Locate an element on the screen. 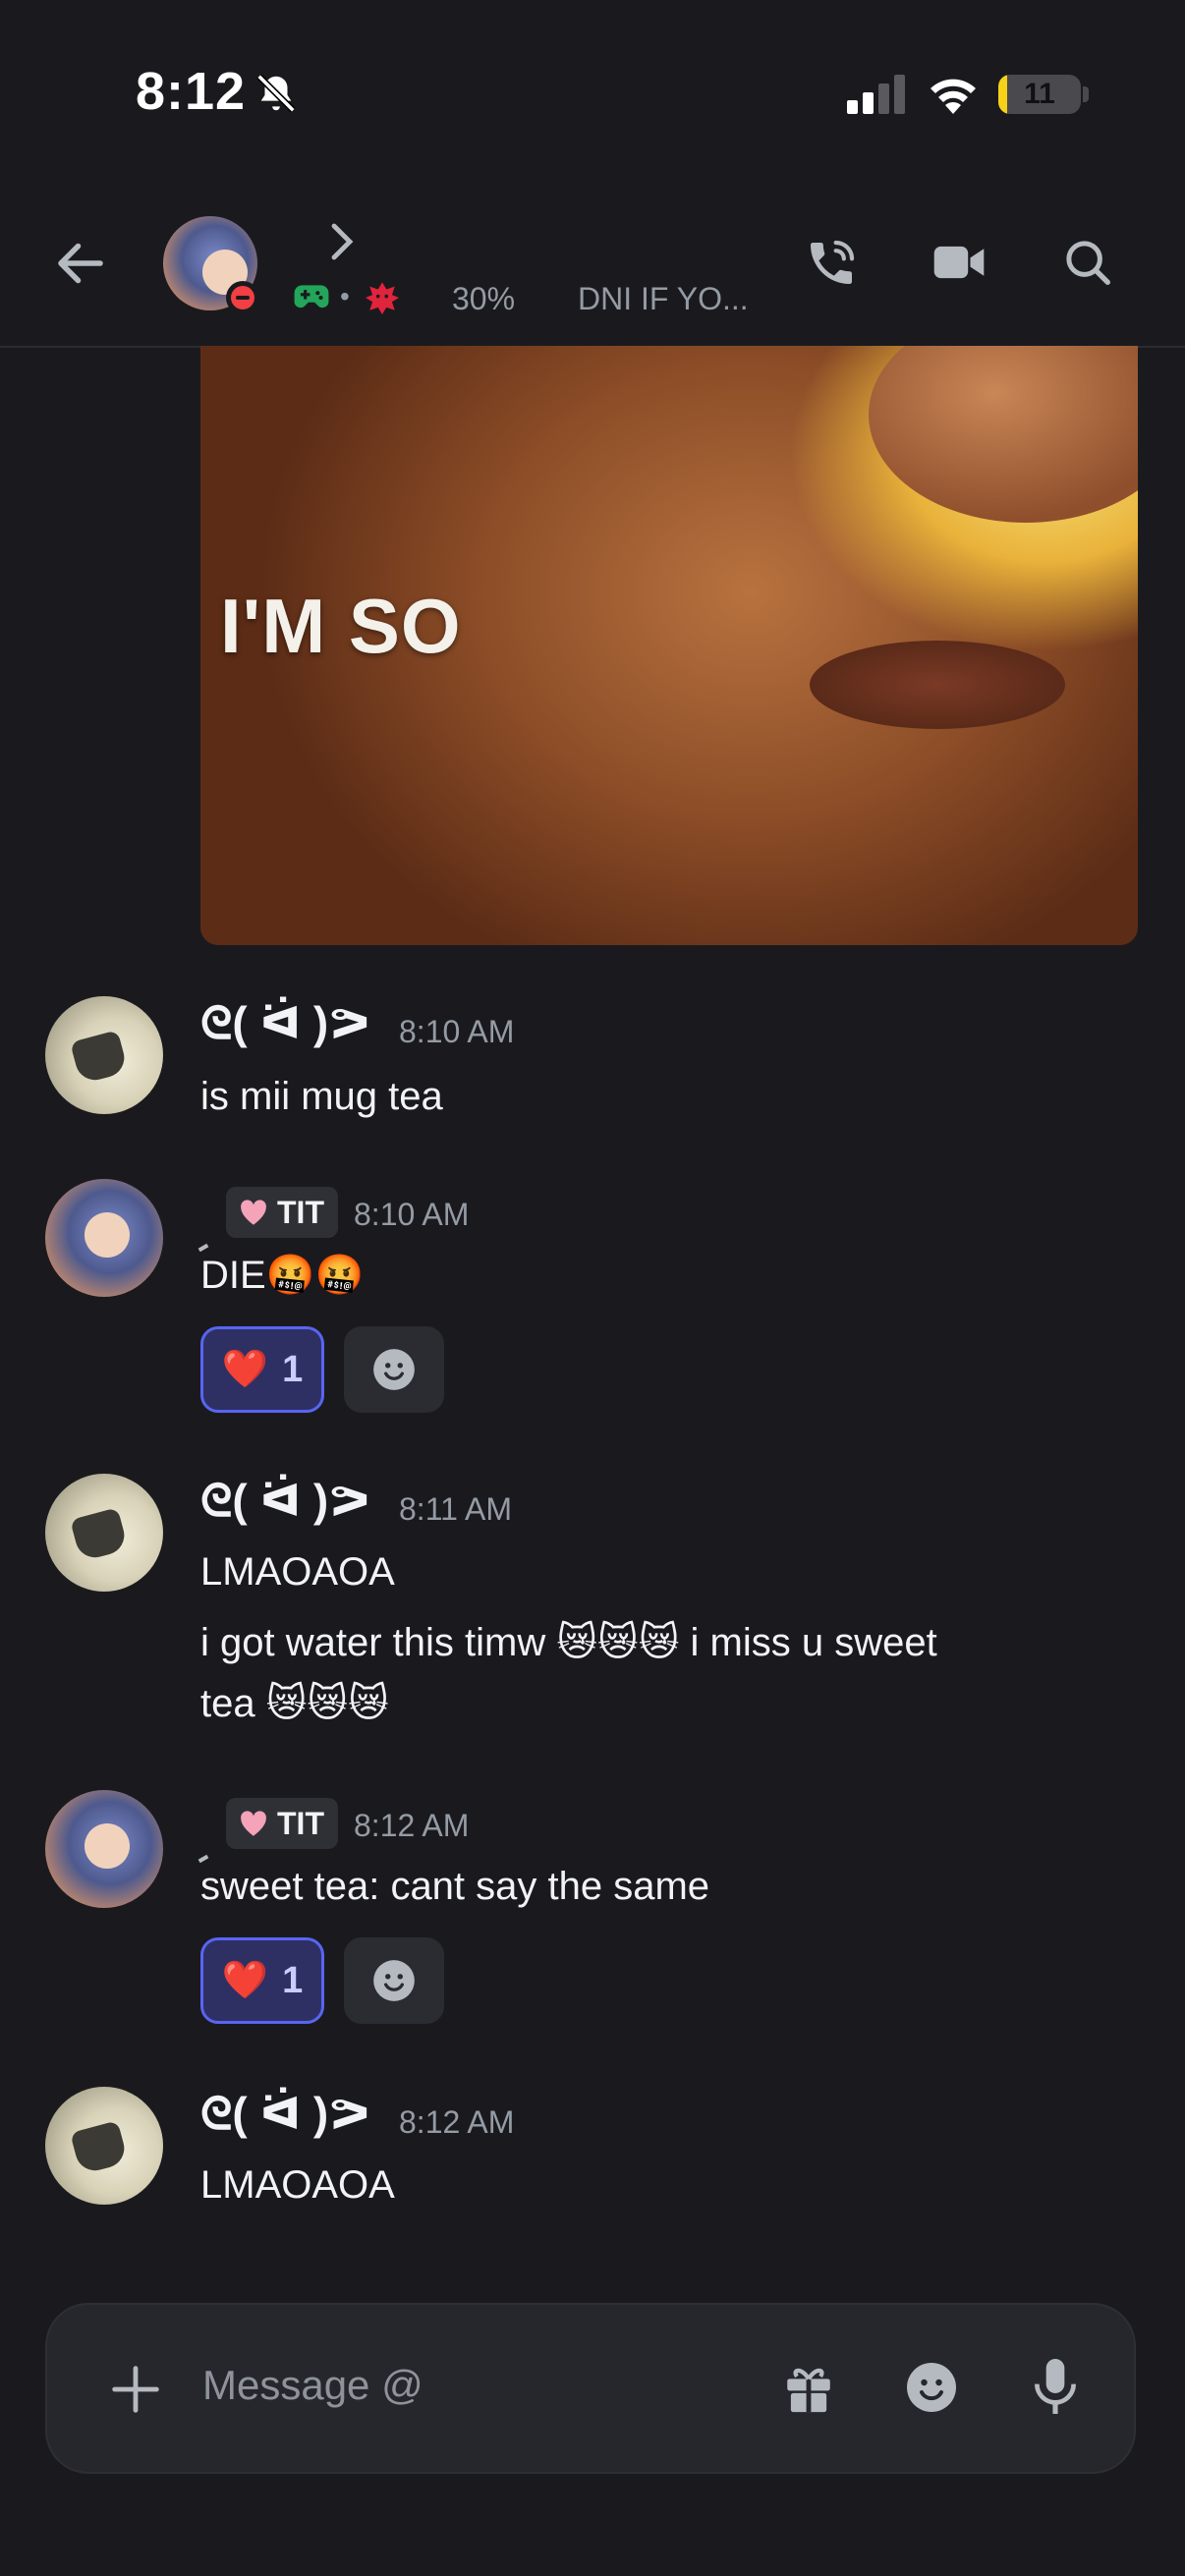 The width and height of the screenshot is (1185, 2576). message-text: DIE🤬🤬 is located at coordinates (283, 1275).